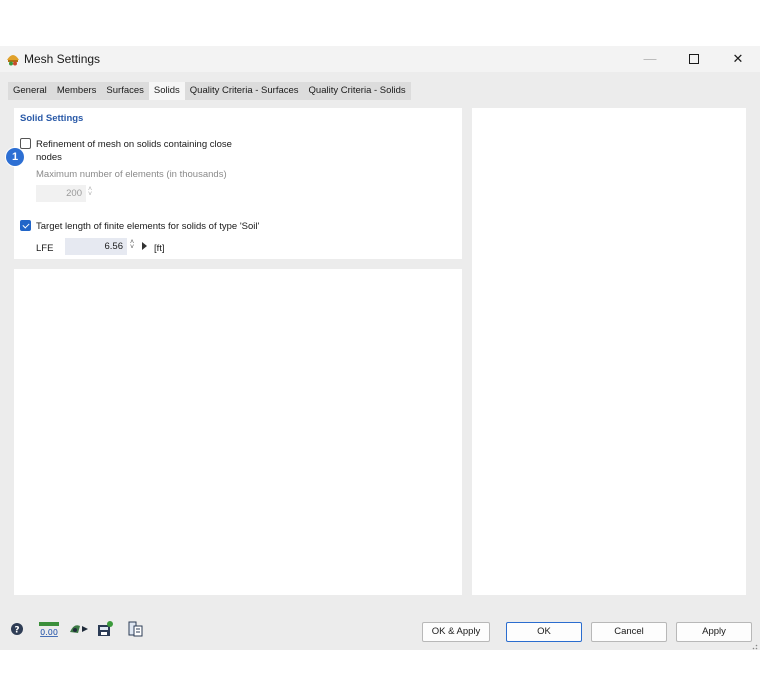 This screenshot has width=760, height=694. I want to click on max-elements-input: 200, so click(61, 193).